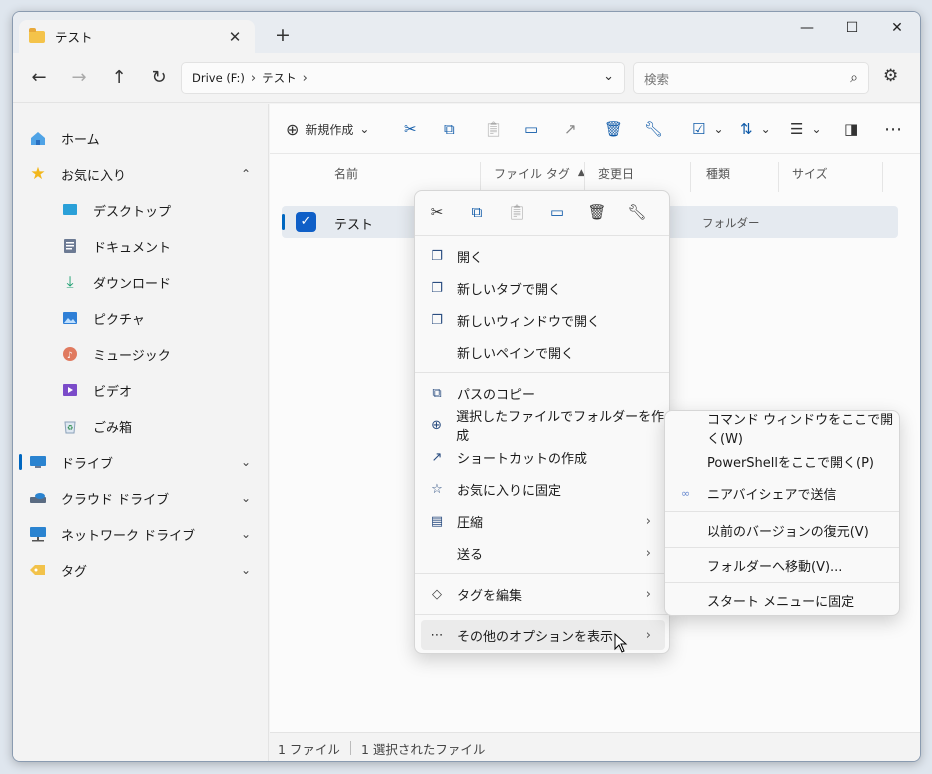 Image resolution: width=932 pixels, height=774 pixels. I want to click on submenu-item-open-command-window: コマンド ウィンドウをここで開く(W), so click(782, 430).